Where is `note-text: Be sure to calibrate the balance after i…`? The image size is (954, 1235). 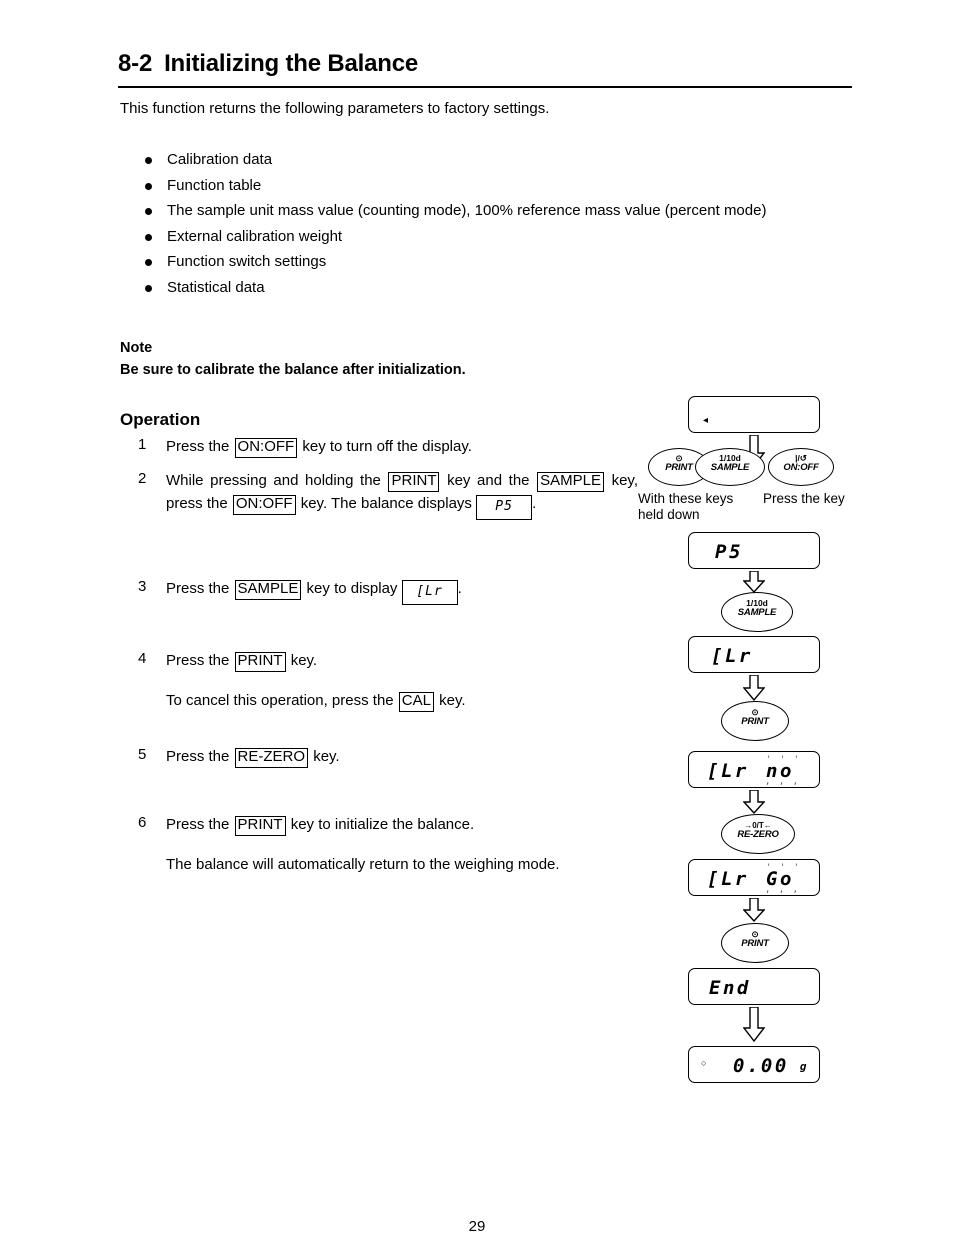
note-text: Be sure to calibrate the balance after i… is located at coordinates (293, 370).